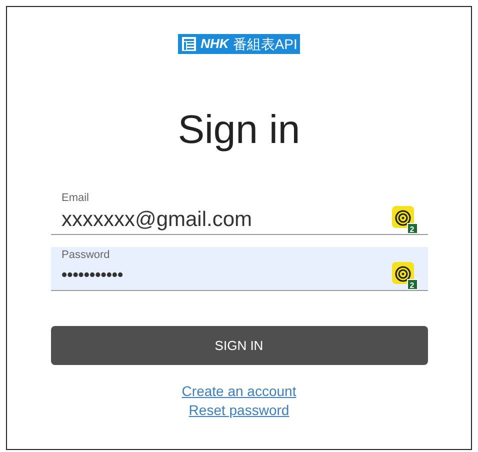 The image size is (478, 452). What do you see at coordinates (158, 219) in the screenshot?
I see `field-value: xxxxxxx@gmail.com` at bounding box center [158, 219].